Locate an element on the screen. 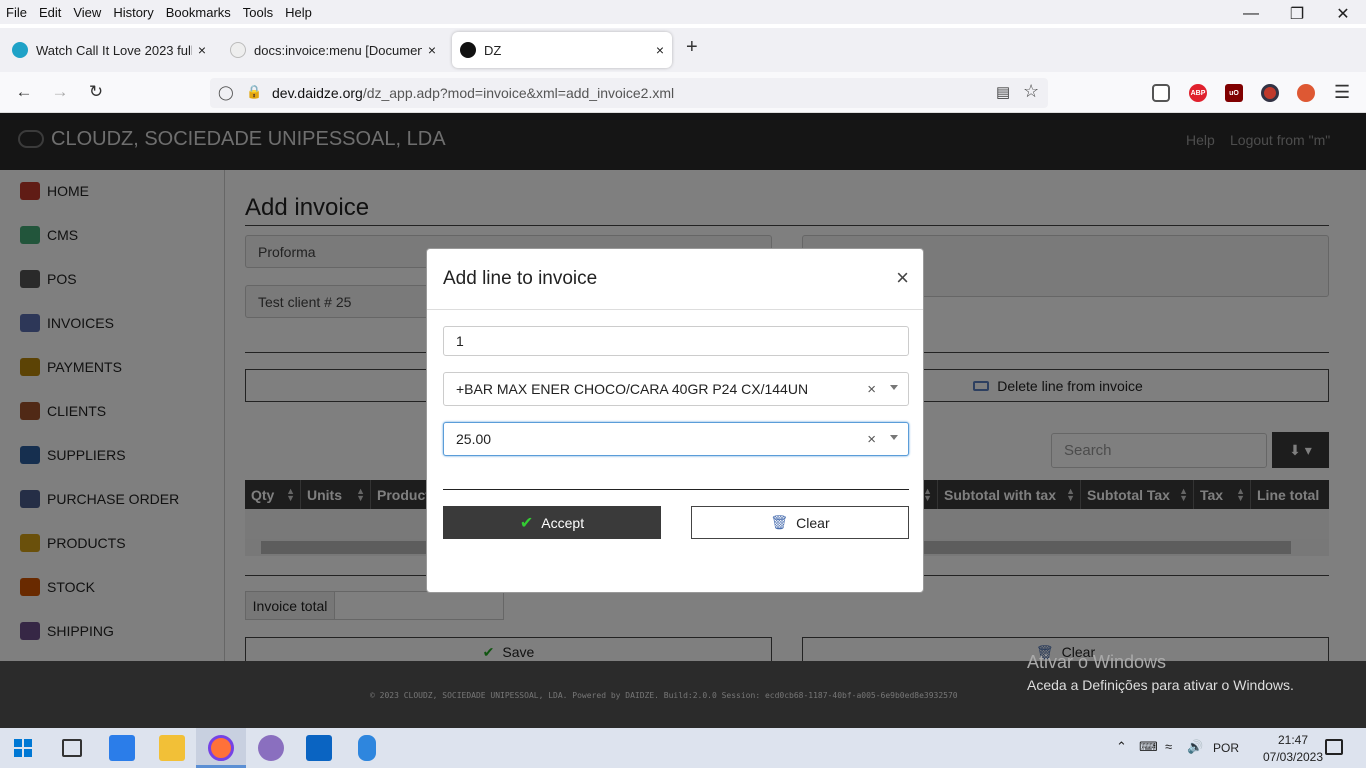 The image size is (1366, 768). menu-bookmarks: Bookmarks is located at coordinates (198, 12).